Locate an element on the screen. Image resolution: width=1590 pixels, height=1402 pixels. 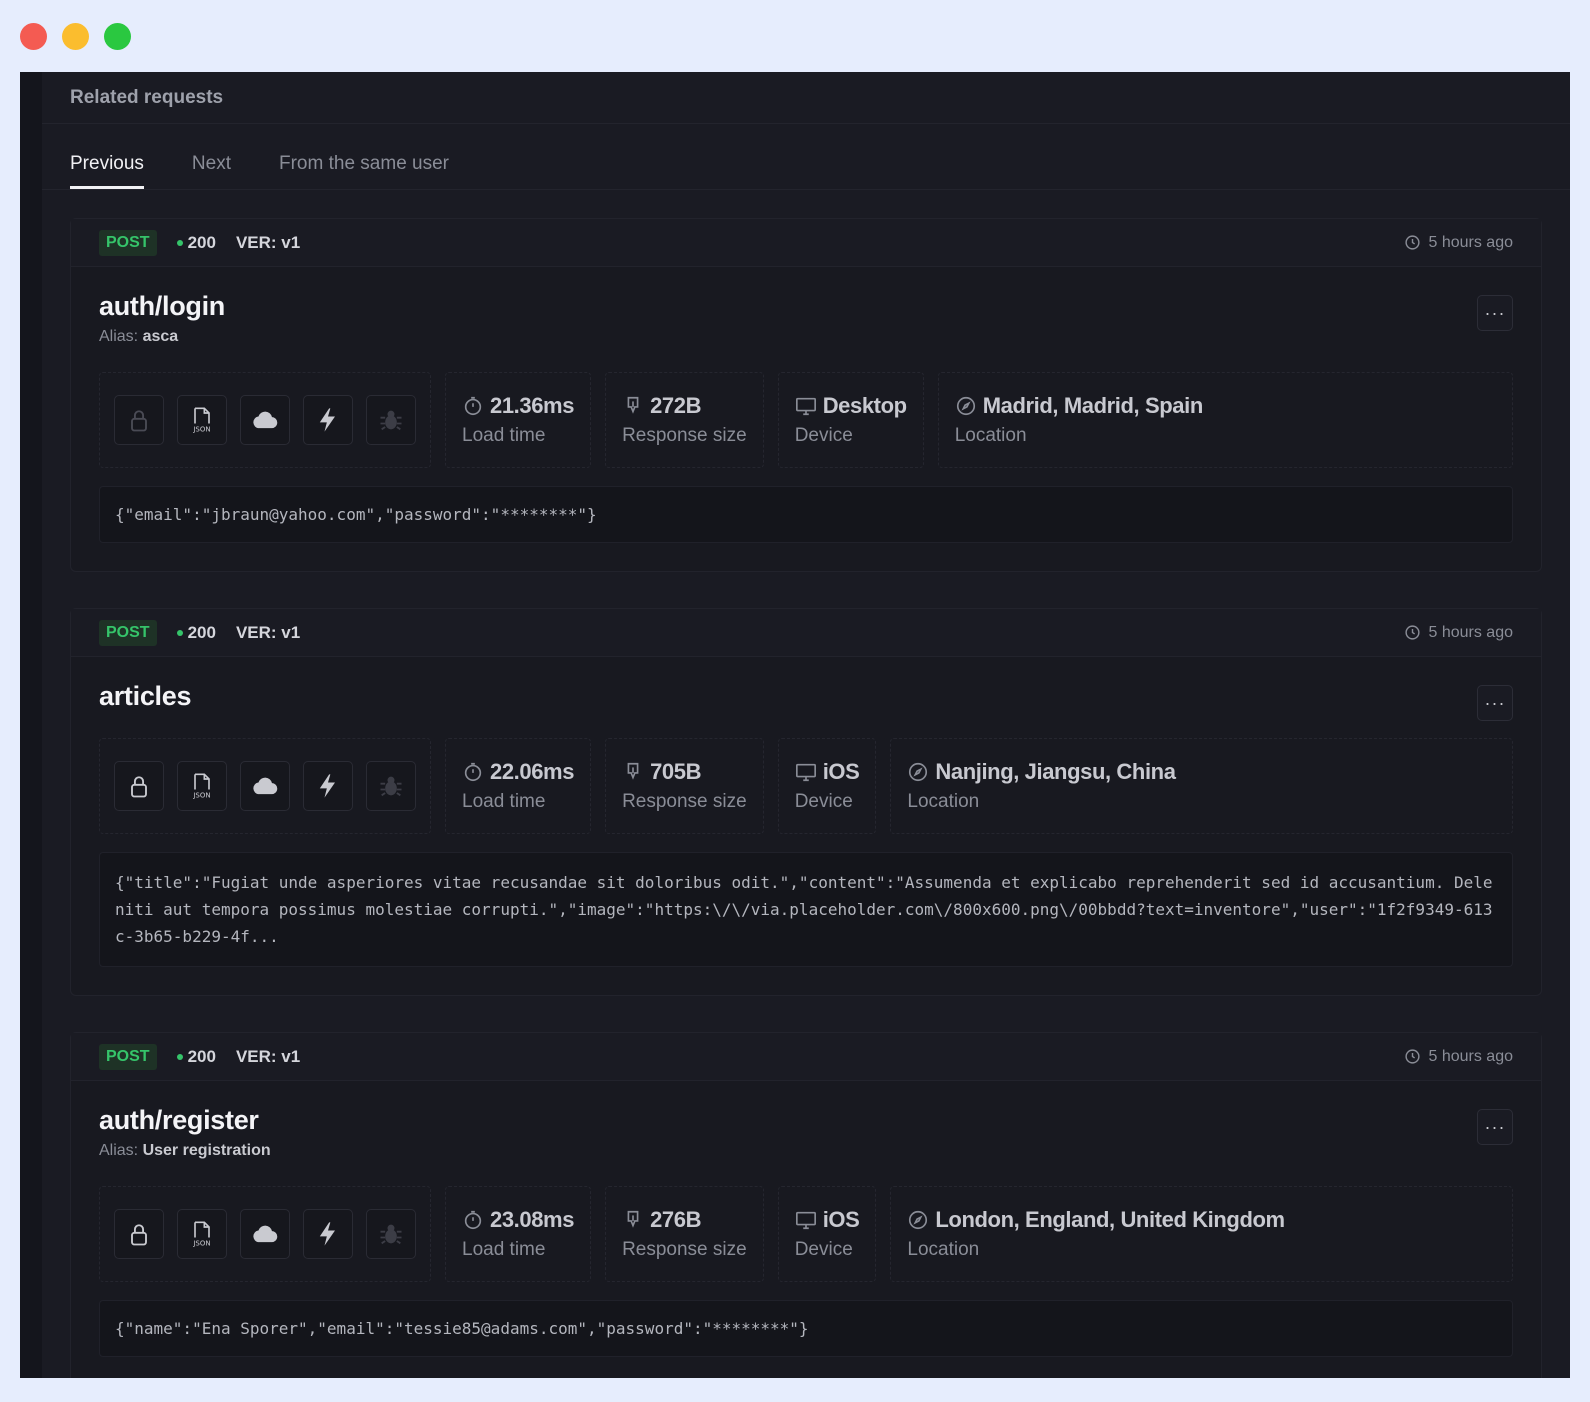
response-size-metric: 276B Response size is located at coordinates (684, 1234).